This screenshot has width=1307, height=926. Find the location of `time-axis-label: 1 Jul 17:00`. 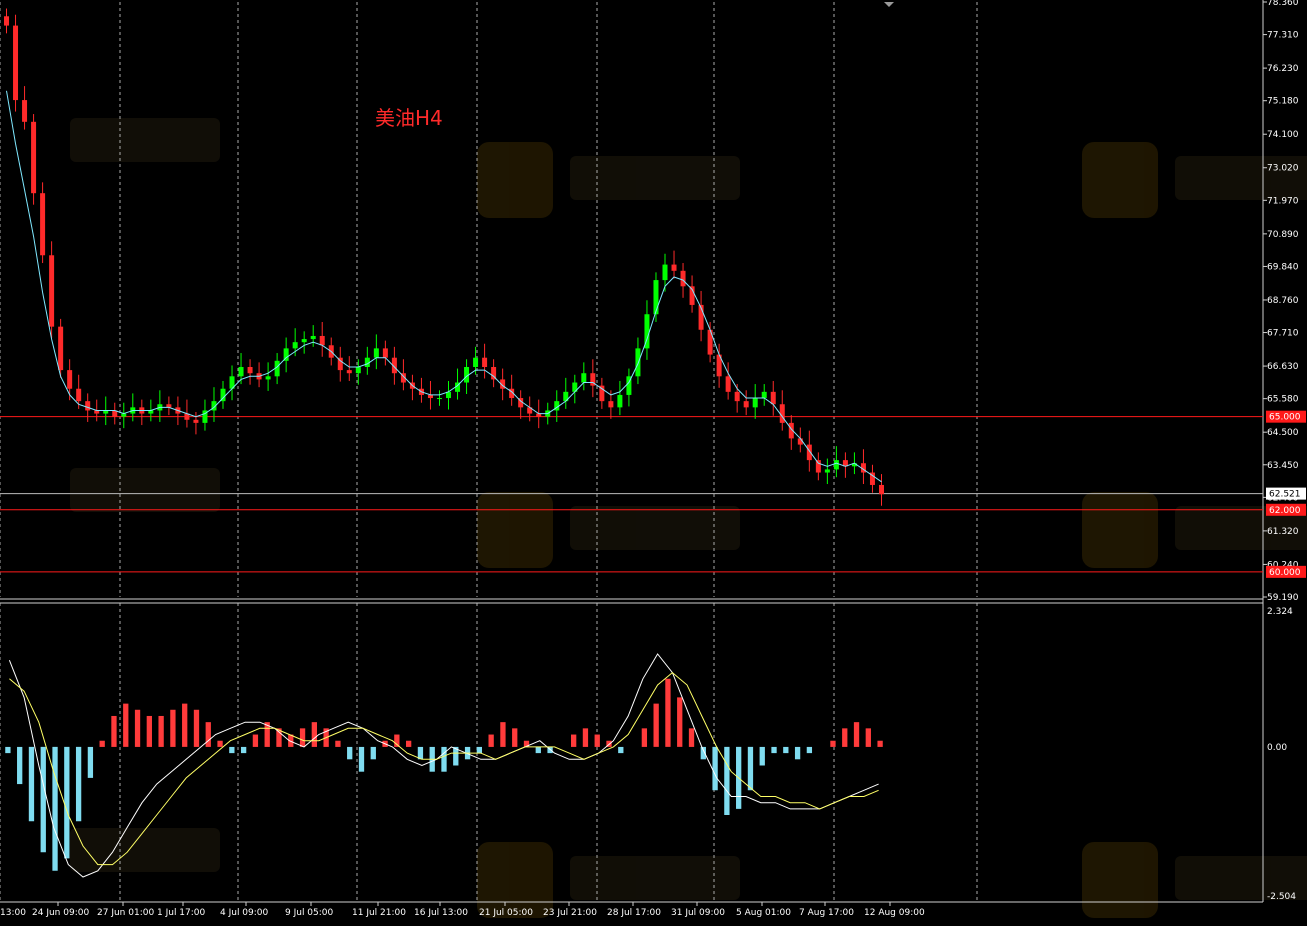

time-axis-label: 1 Jul 17:00 is located at coordinates (181, 913).